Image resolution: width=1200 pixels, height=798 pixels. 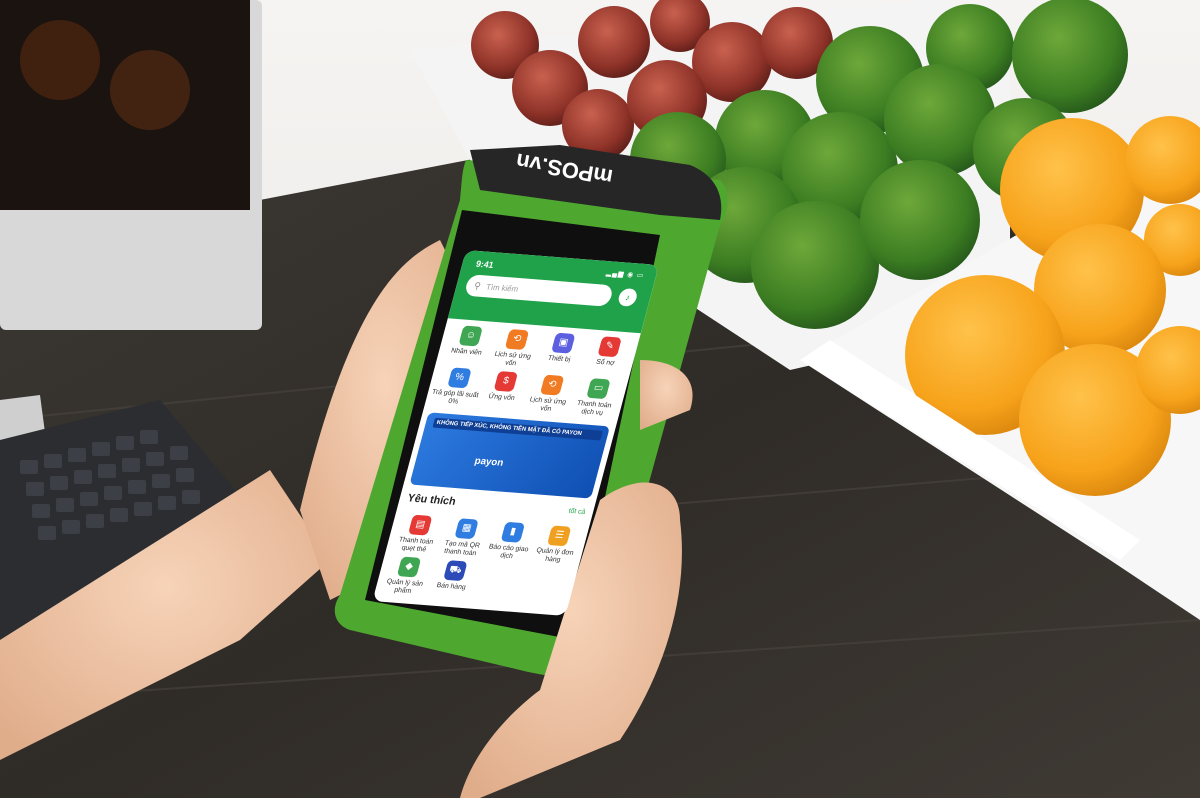 What do you see at coordinates (625, 274) in the screenshot?
I see `status-icons: ▂▄▆ ◉ ▭` at bounding box center [625, 274].